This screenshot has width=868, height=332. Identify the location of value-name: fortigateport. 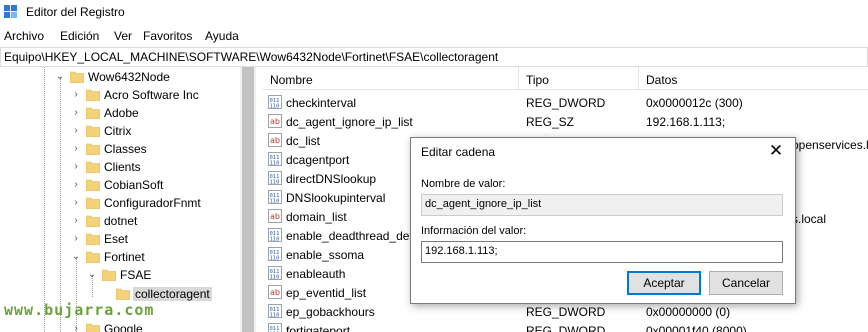
(318, 328).